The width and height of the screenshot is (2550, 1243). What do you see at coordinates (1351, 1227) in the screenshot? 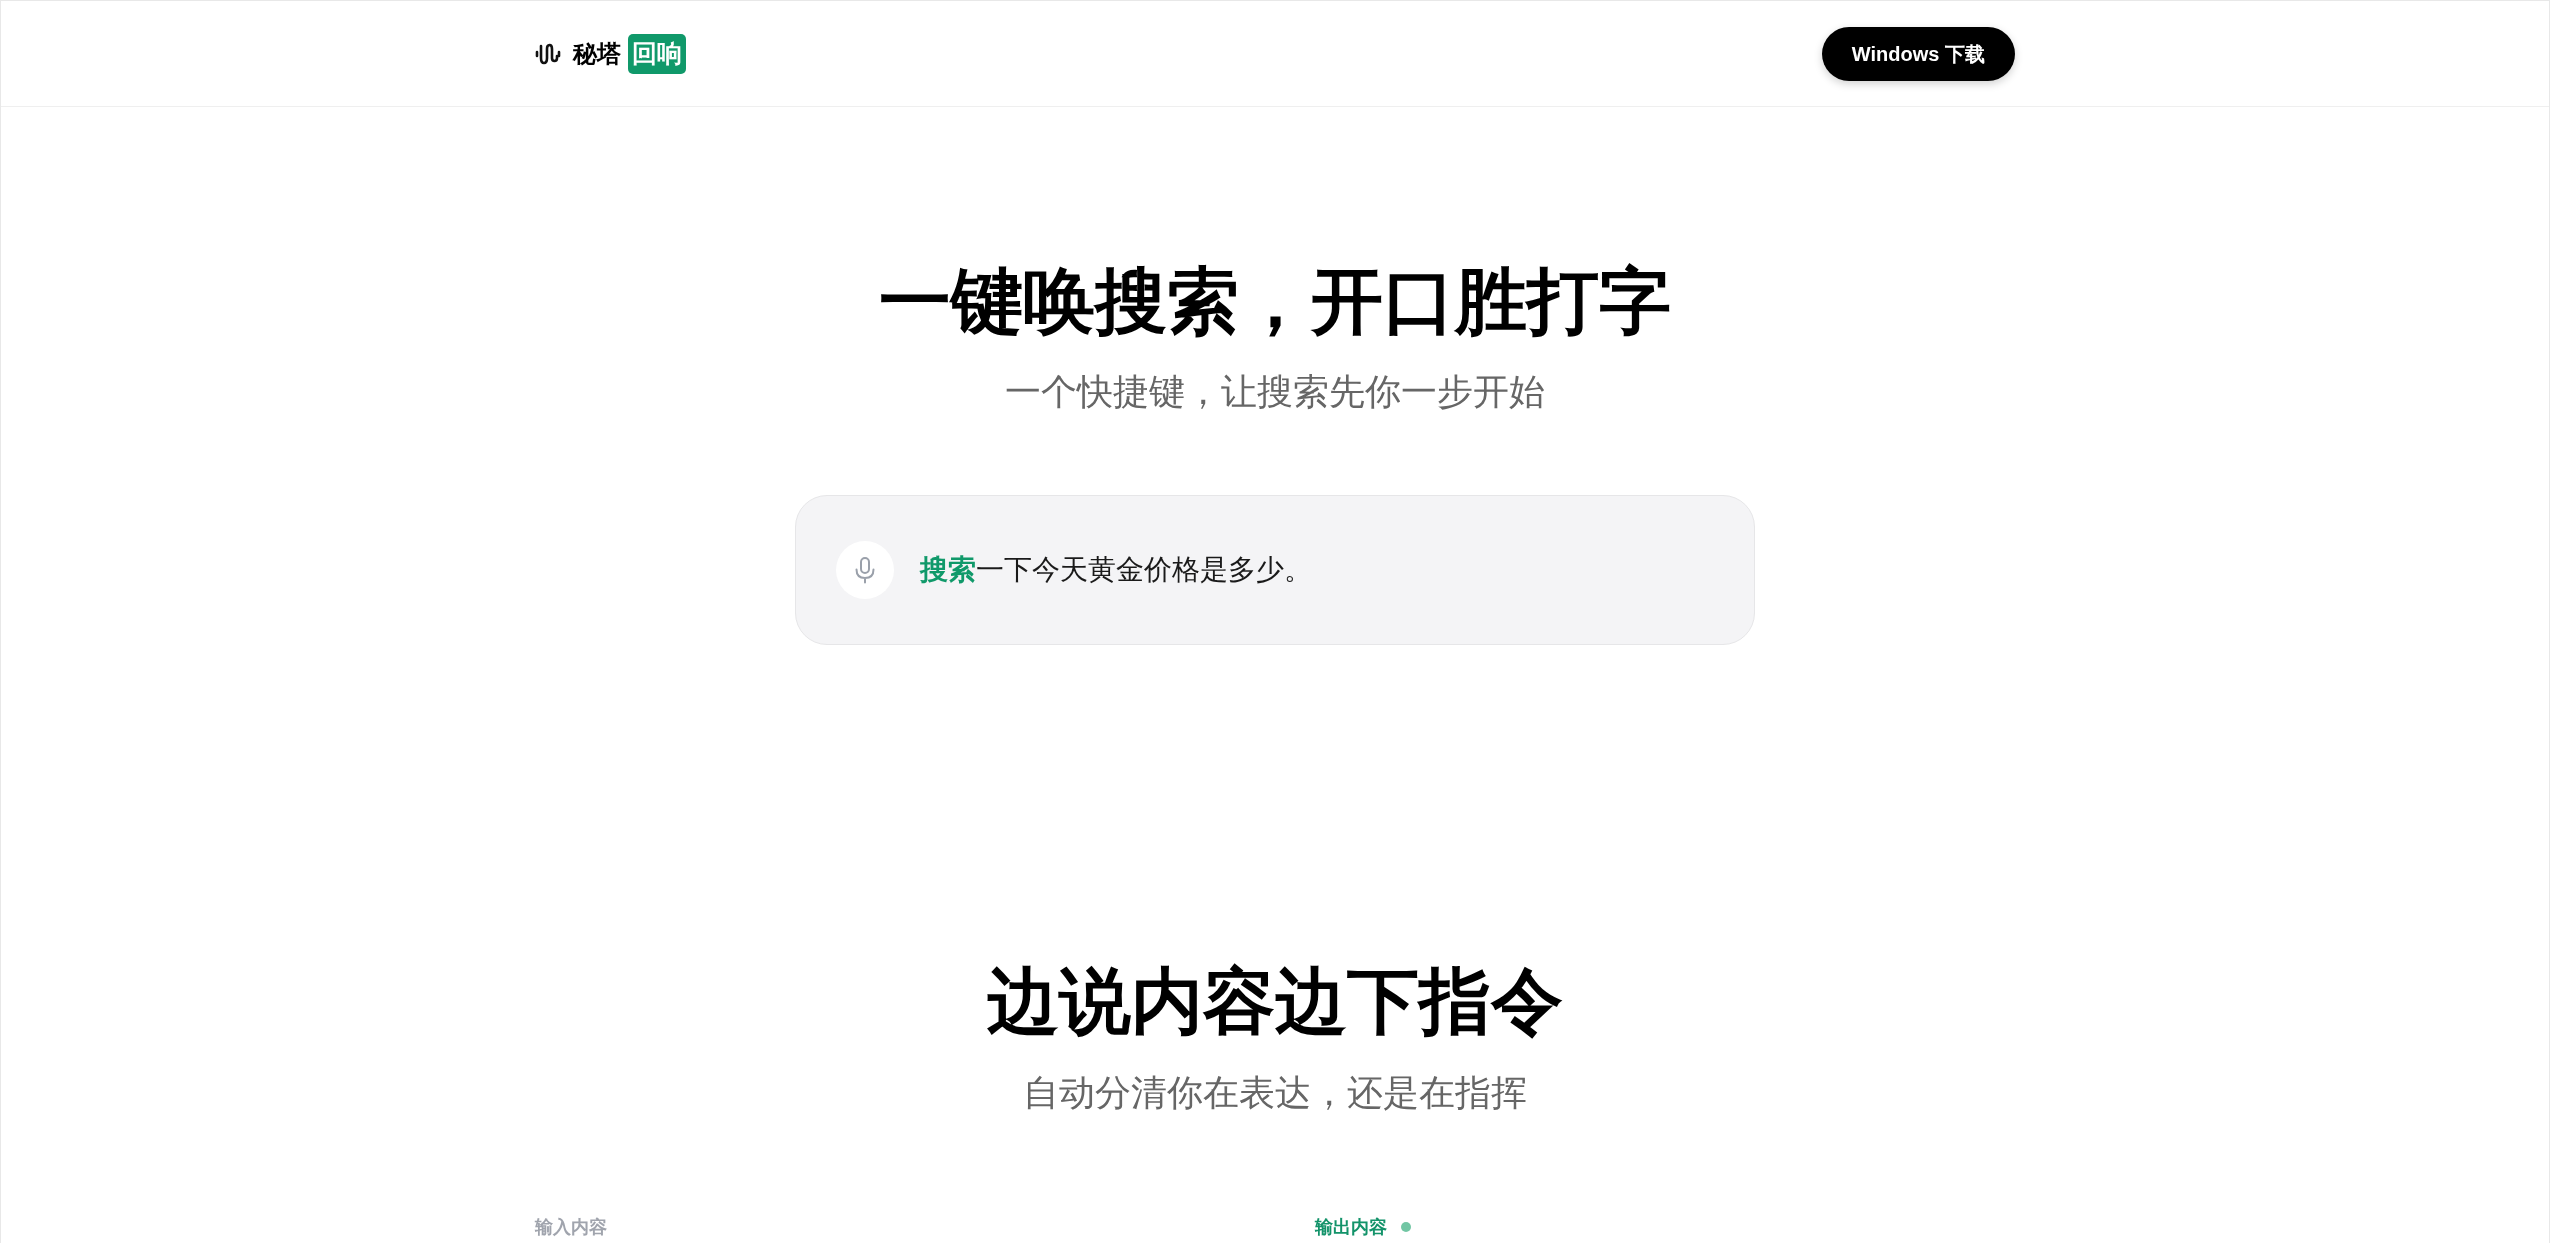
I see `panel-label: 输出内容` at bounding box center [1351, 1227].